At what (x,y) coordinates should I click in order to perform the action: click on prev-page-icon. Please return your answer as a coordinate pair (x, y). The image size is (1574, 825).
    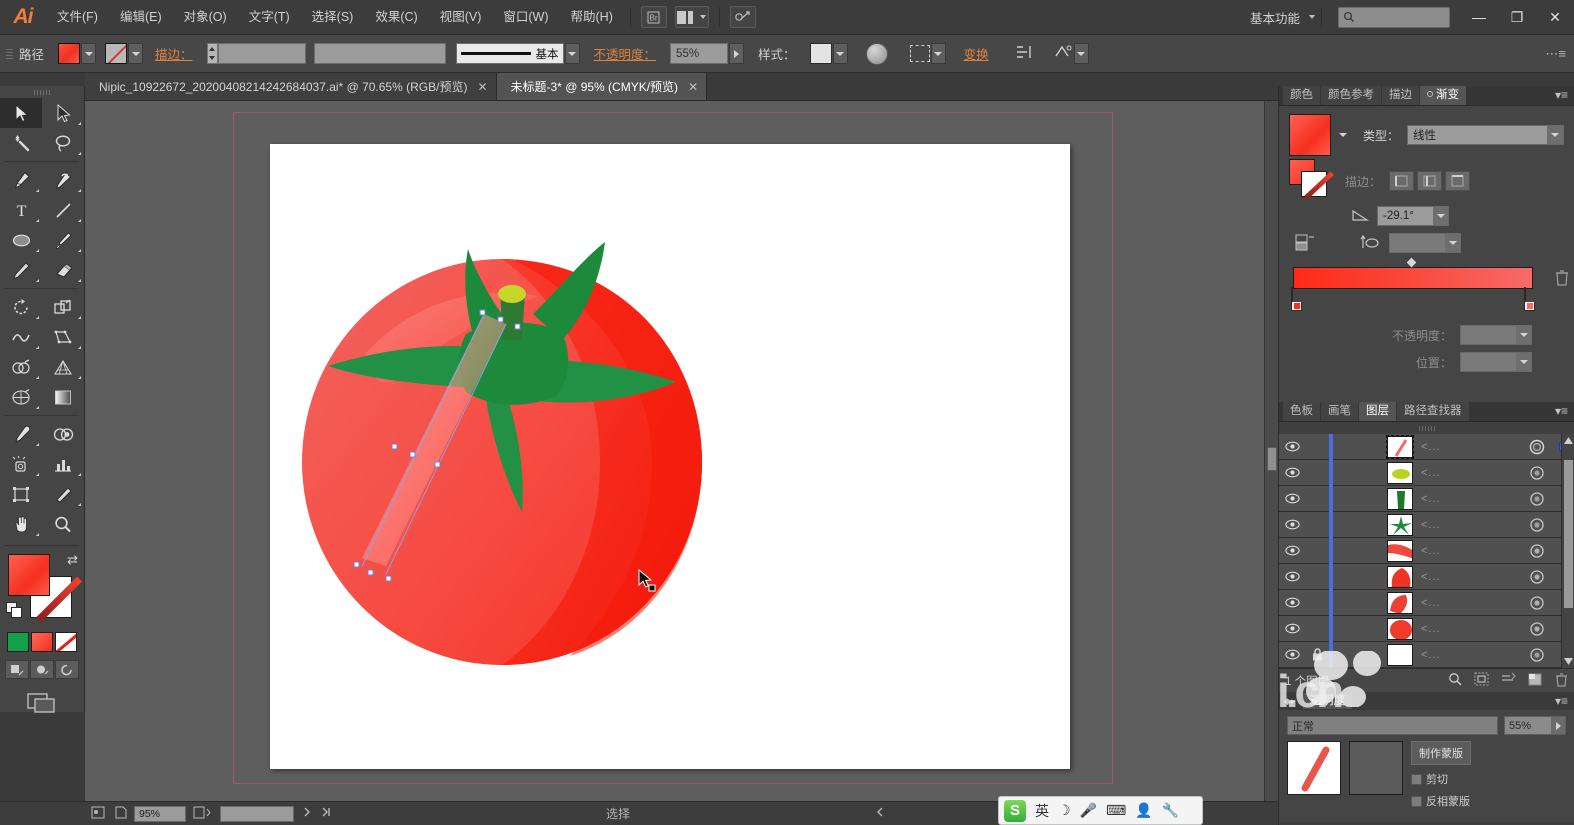
    Looking at the image, I should click on (120, 814).